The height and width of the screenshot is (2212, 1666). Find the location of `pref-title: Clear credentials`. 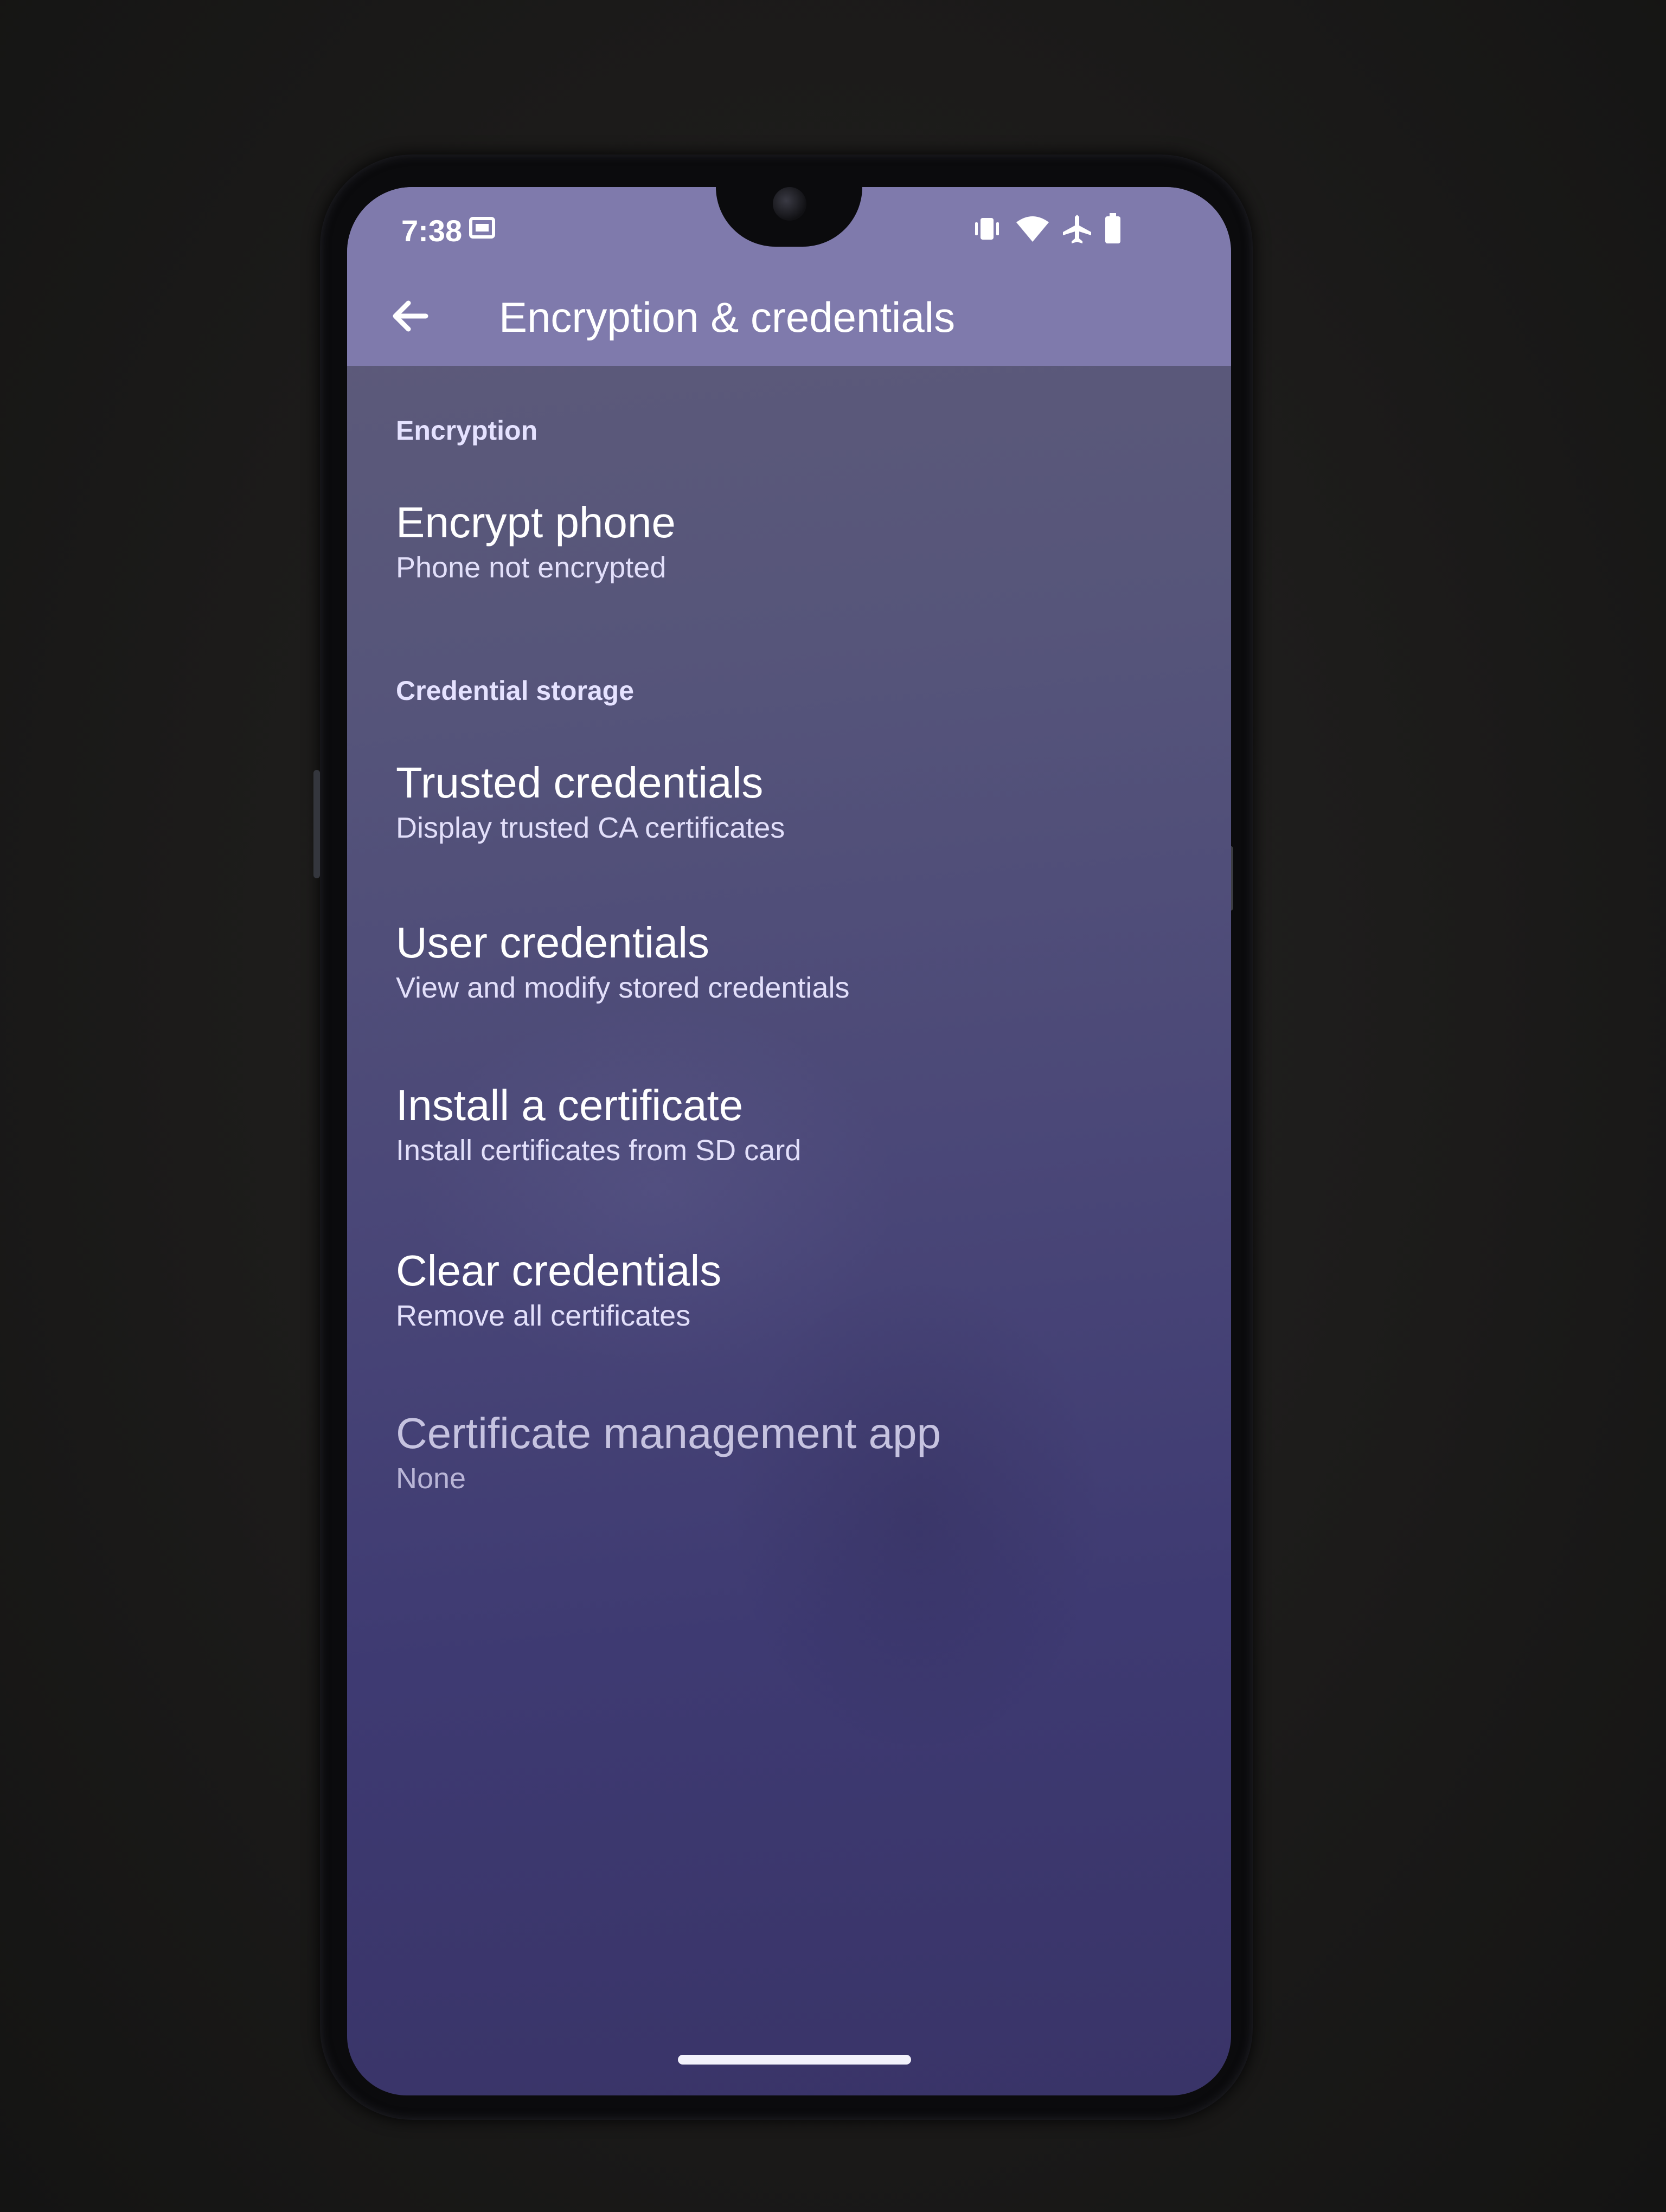

pref-title: Clear credentials is located at coordinates (559, 1270).